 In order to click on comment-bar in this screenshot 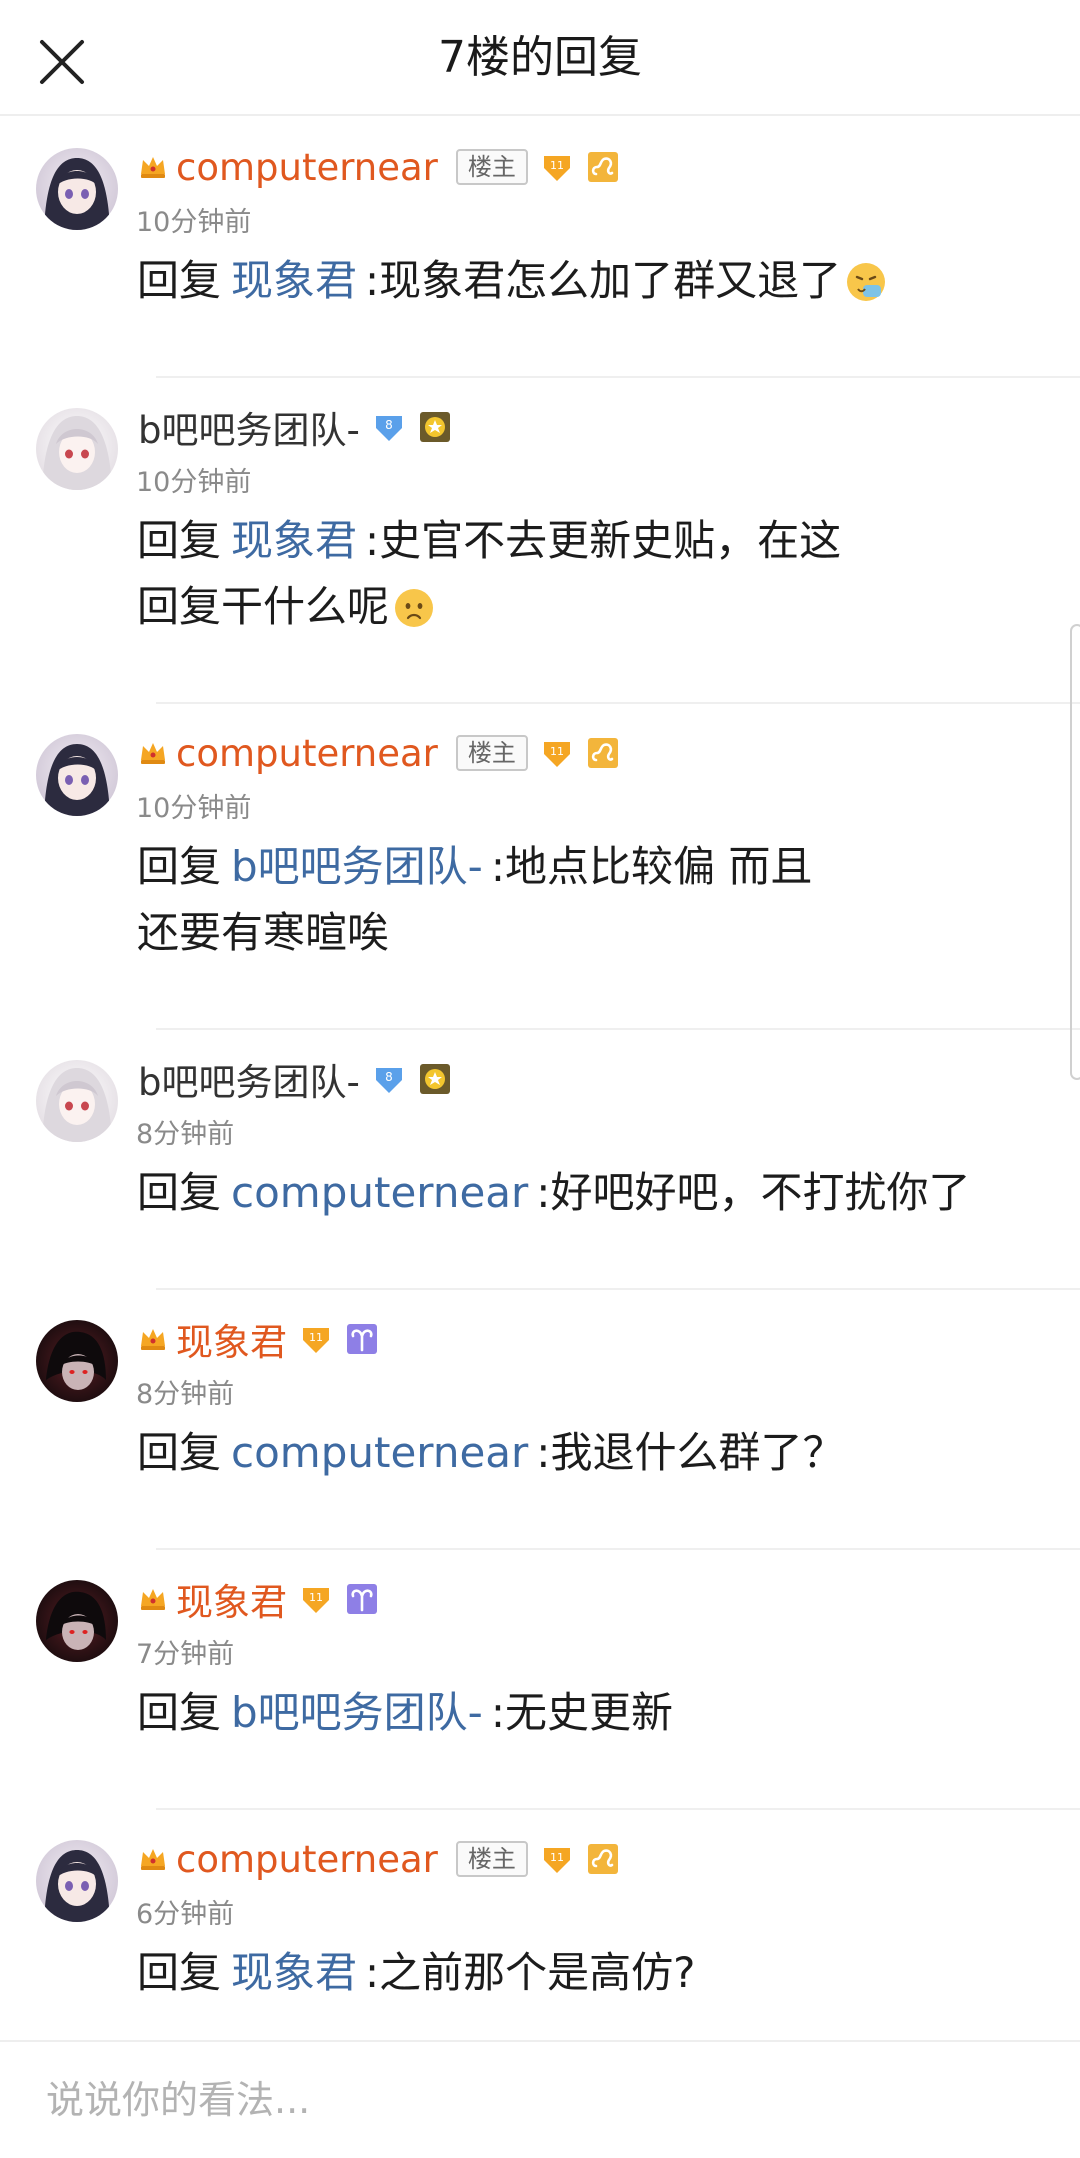, I will do `click(540, 2099)`.